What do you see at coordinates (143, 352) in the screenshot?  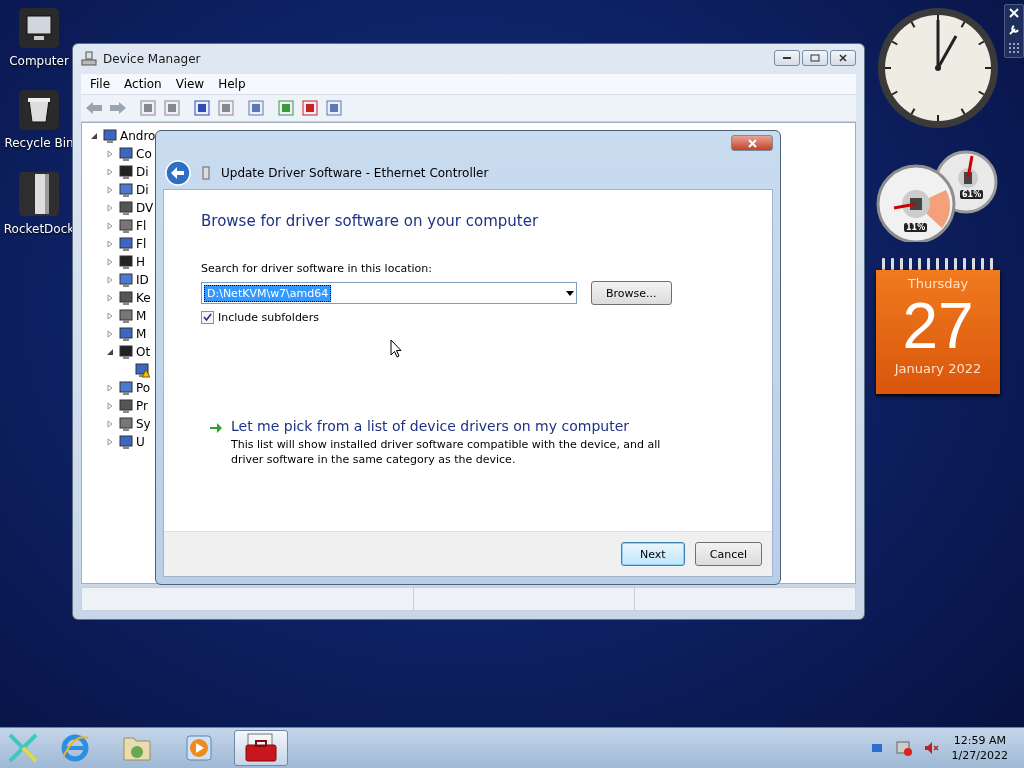 I see `tree-item: Ot` at bounding box center [143, 352].